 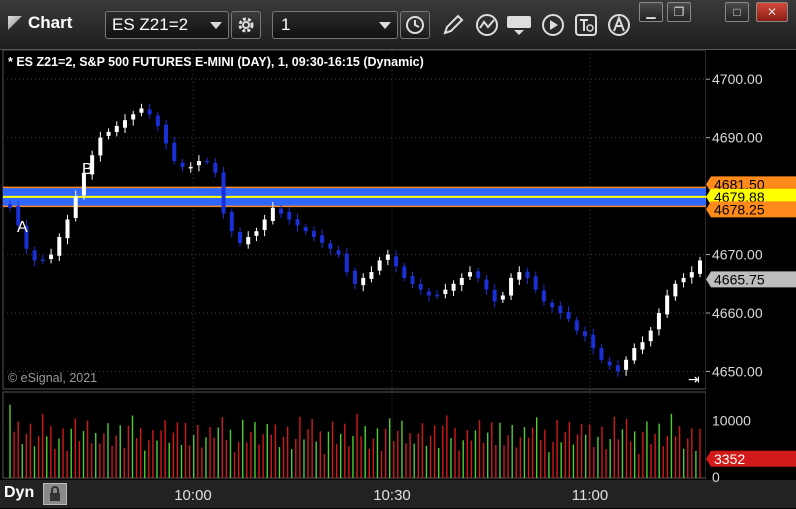 What do you see at coordinates (737, 371) in the screenshot?
I see `y-tick-label: 4650.00` at bounding box center [737, 371].